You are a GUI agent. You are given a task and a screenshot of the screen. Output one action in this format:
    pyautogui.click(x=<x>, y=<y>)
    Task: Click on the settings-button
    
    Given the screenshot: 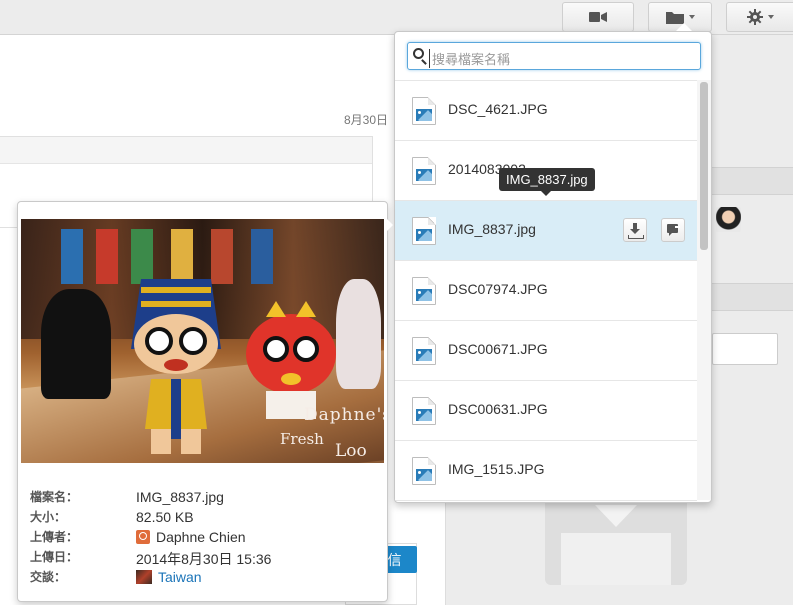 What is the action you would take?
    pyautogui.click(x=759, y=17)
    